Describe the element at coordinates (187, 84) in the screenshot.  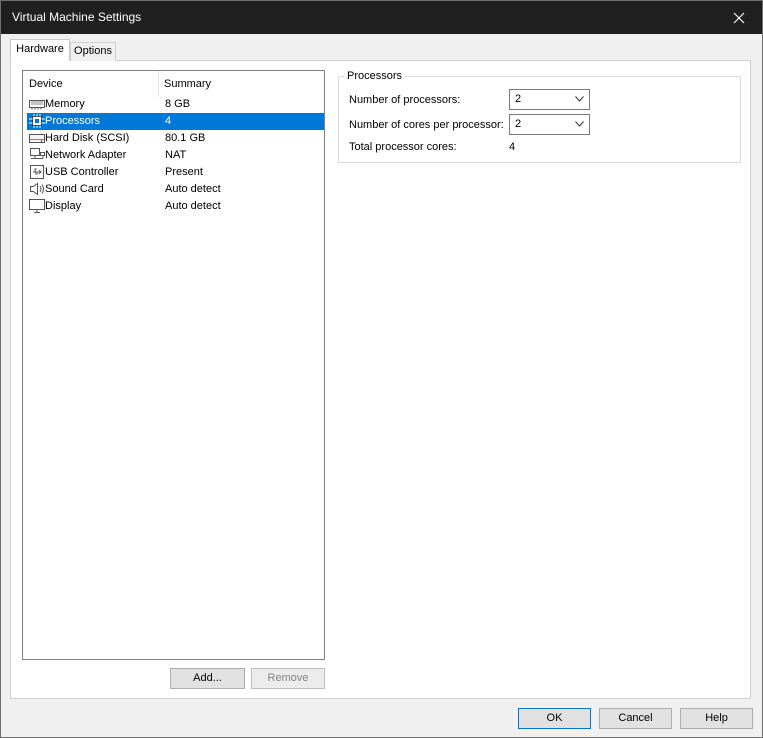
I see `column-header-summary: Summary` at that location.